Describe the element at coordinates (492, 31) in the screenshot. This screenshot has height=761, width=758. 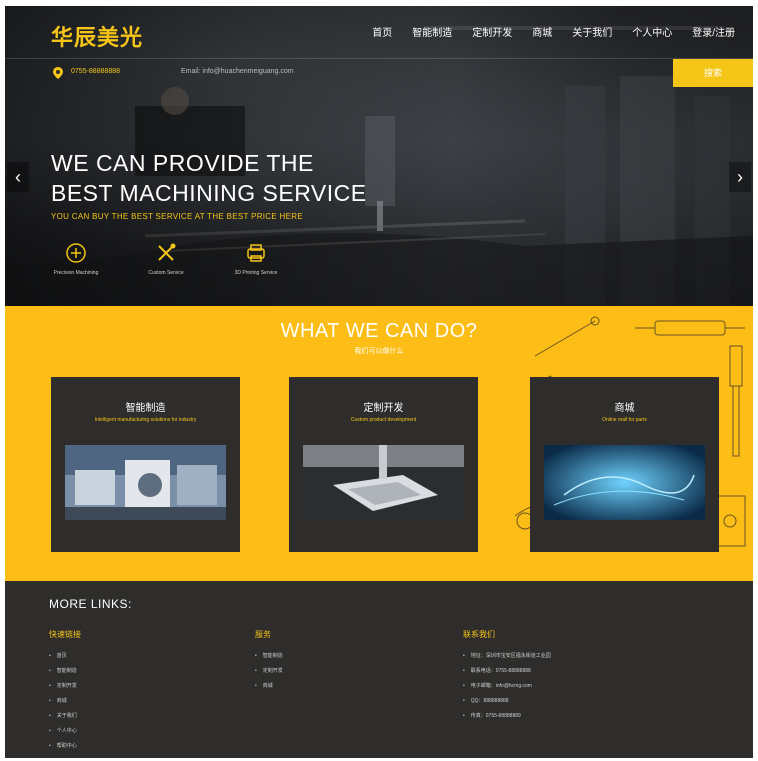
I see `nav-item-custom-development: 定制开发` at that location.